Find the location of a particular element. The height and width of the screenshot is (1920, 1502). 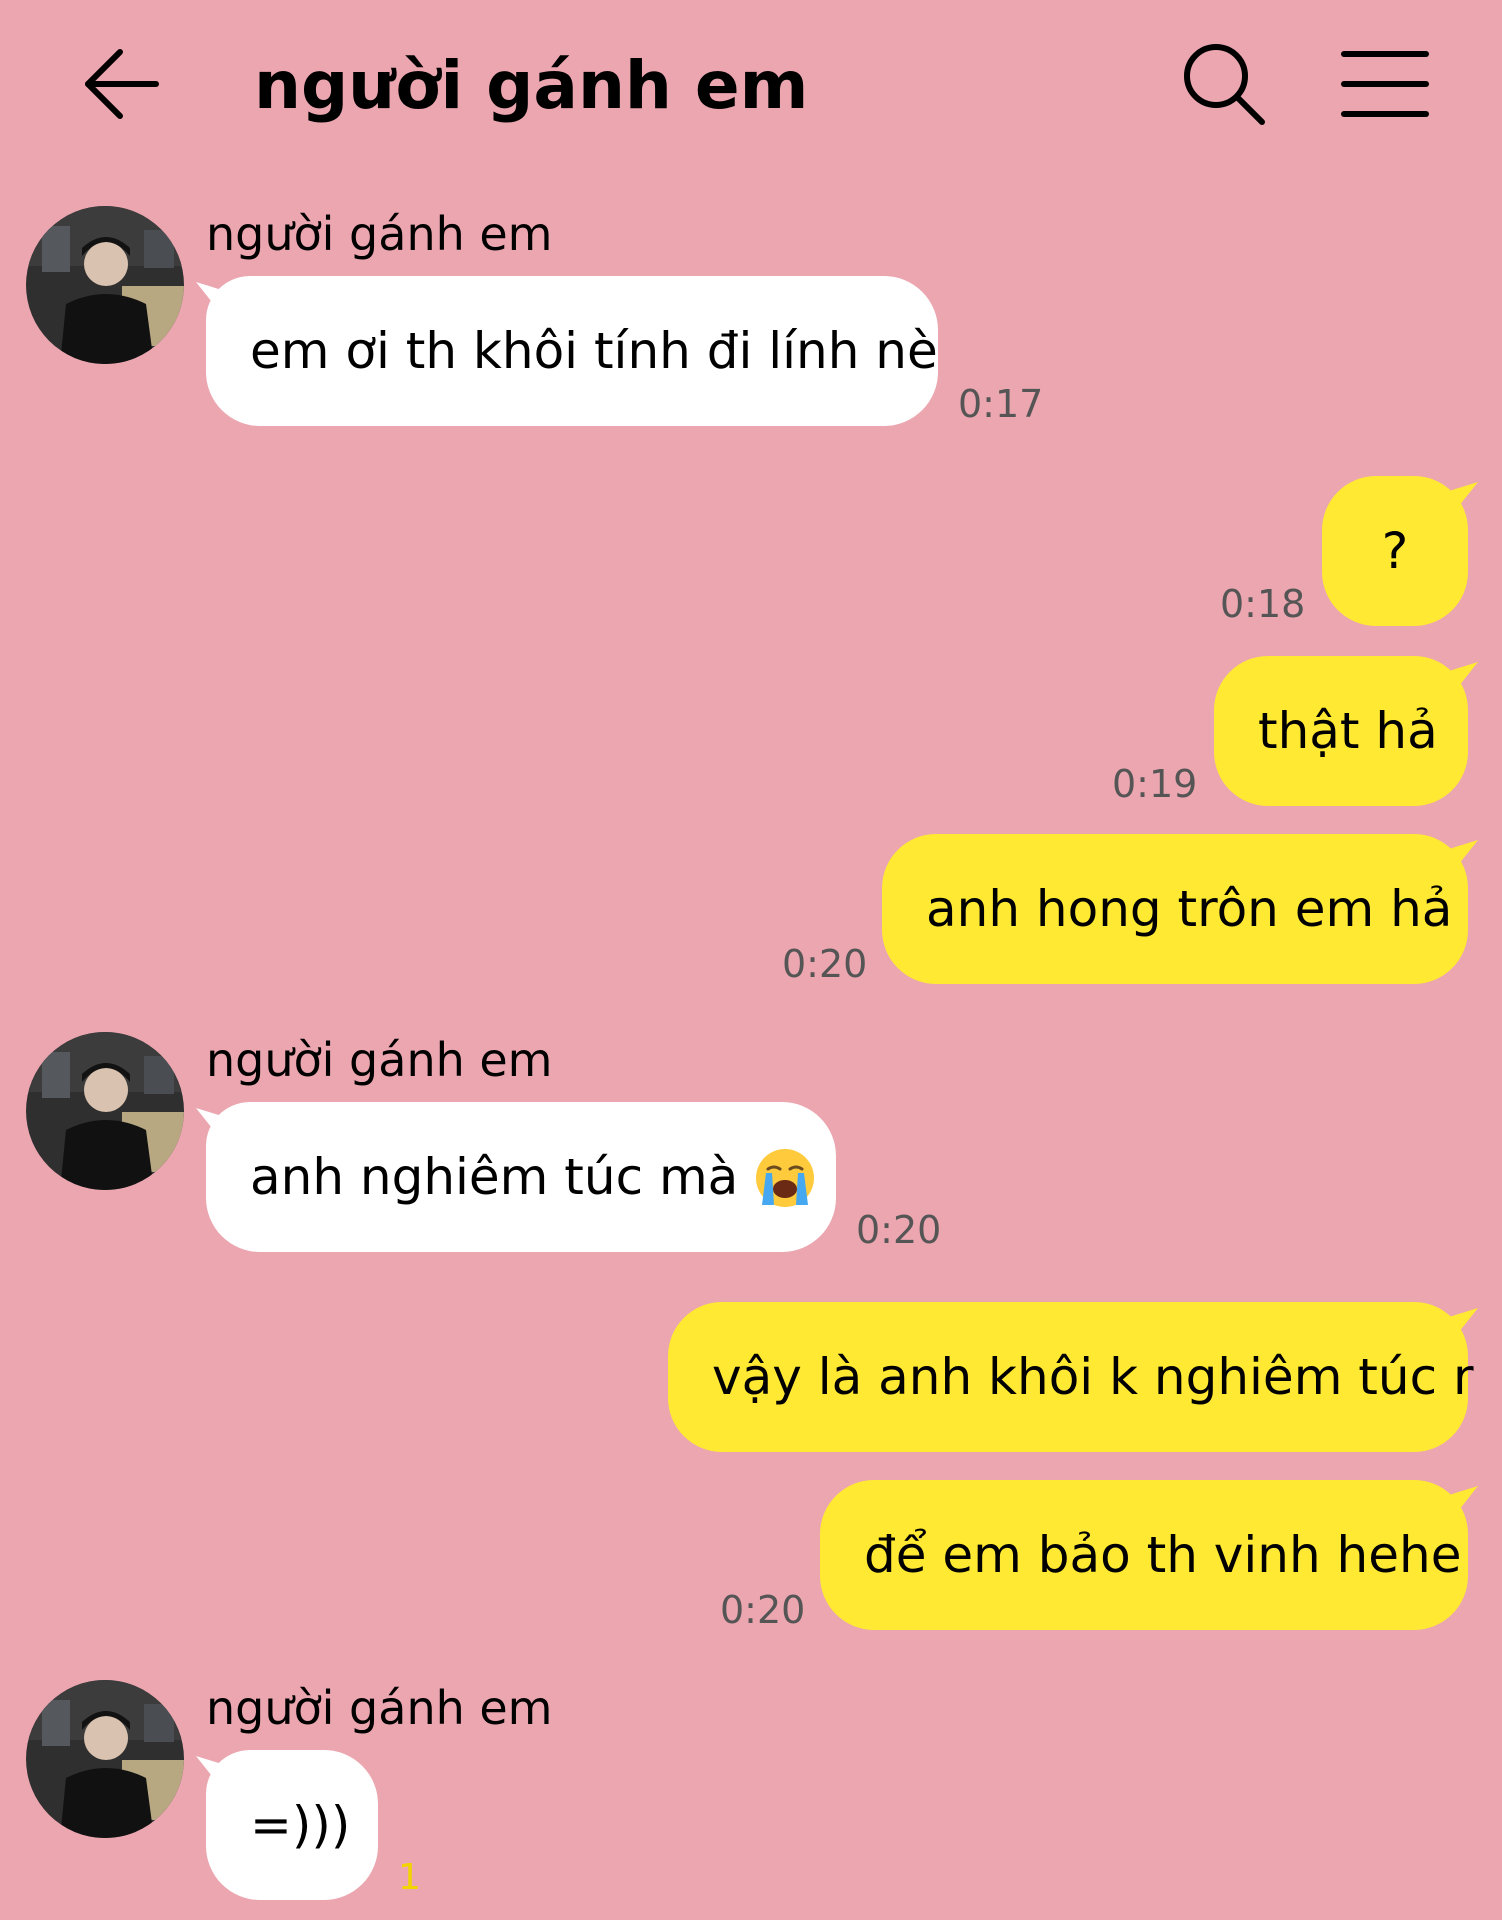

outgoing-message-bubble: thật hả is located at coordinates (1341, 731).